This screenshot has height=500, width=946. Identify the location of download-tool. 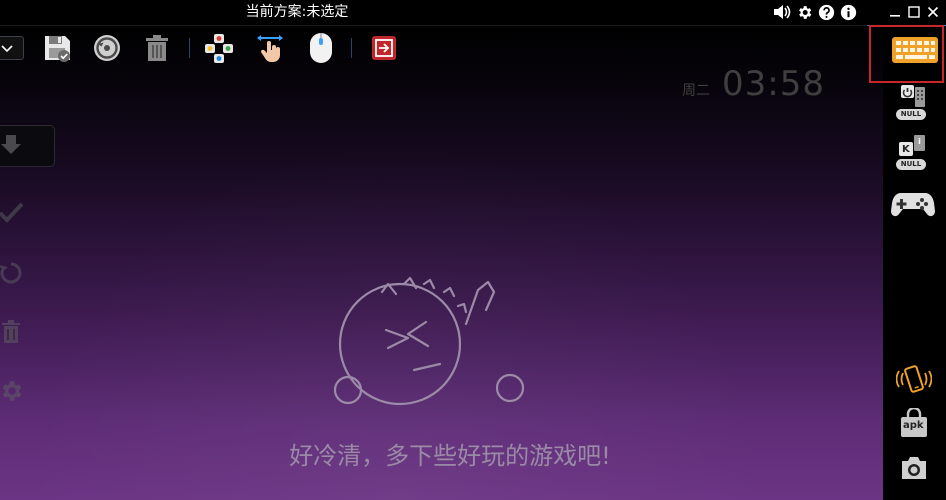
(13, 145).